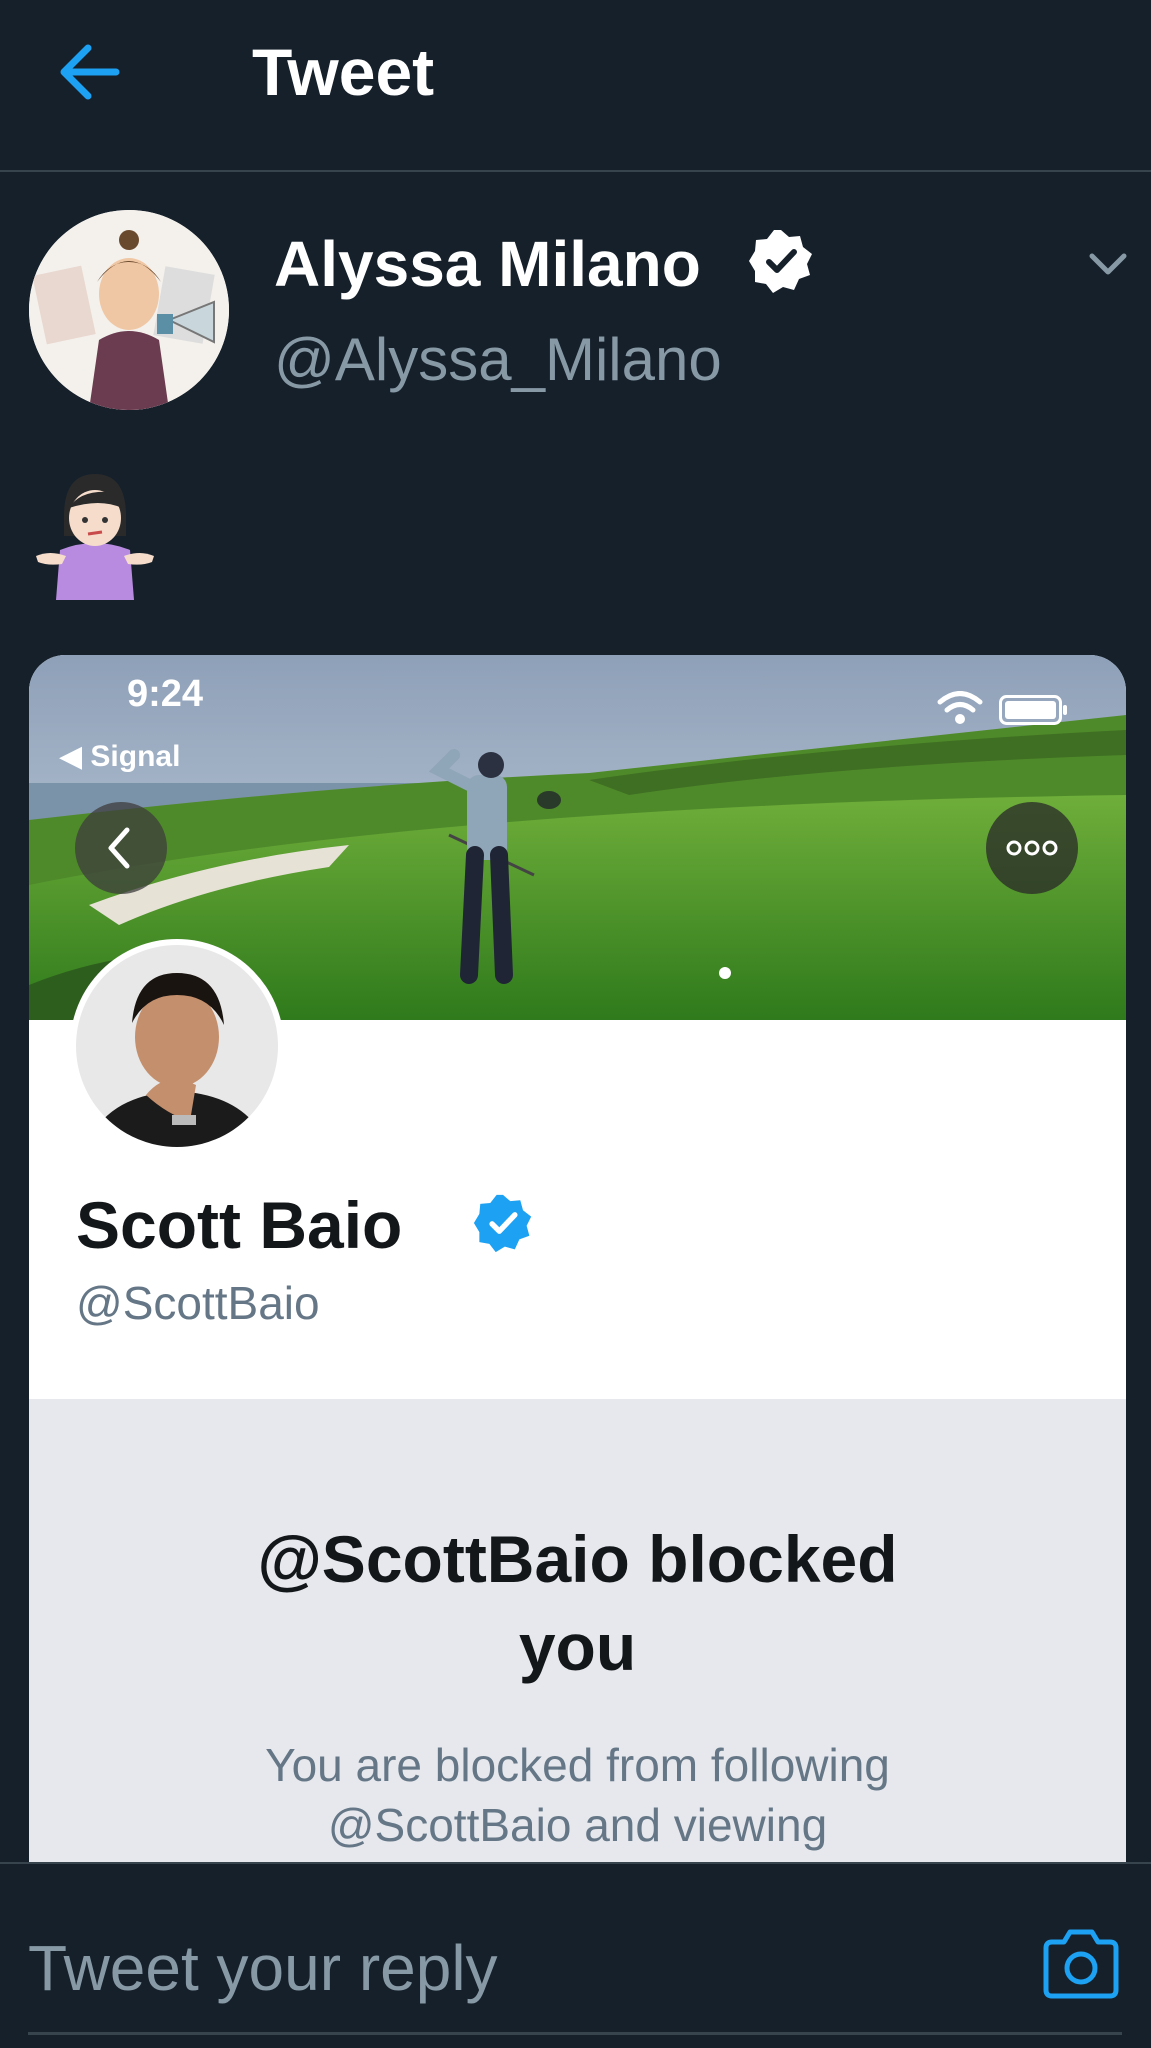 The image size is (1151, 2048). I want to click on profile-avatar, so click(177, 1046).